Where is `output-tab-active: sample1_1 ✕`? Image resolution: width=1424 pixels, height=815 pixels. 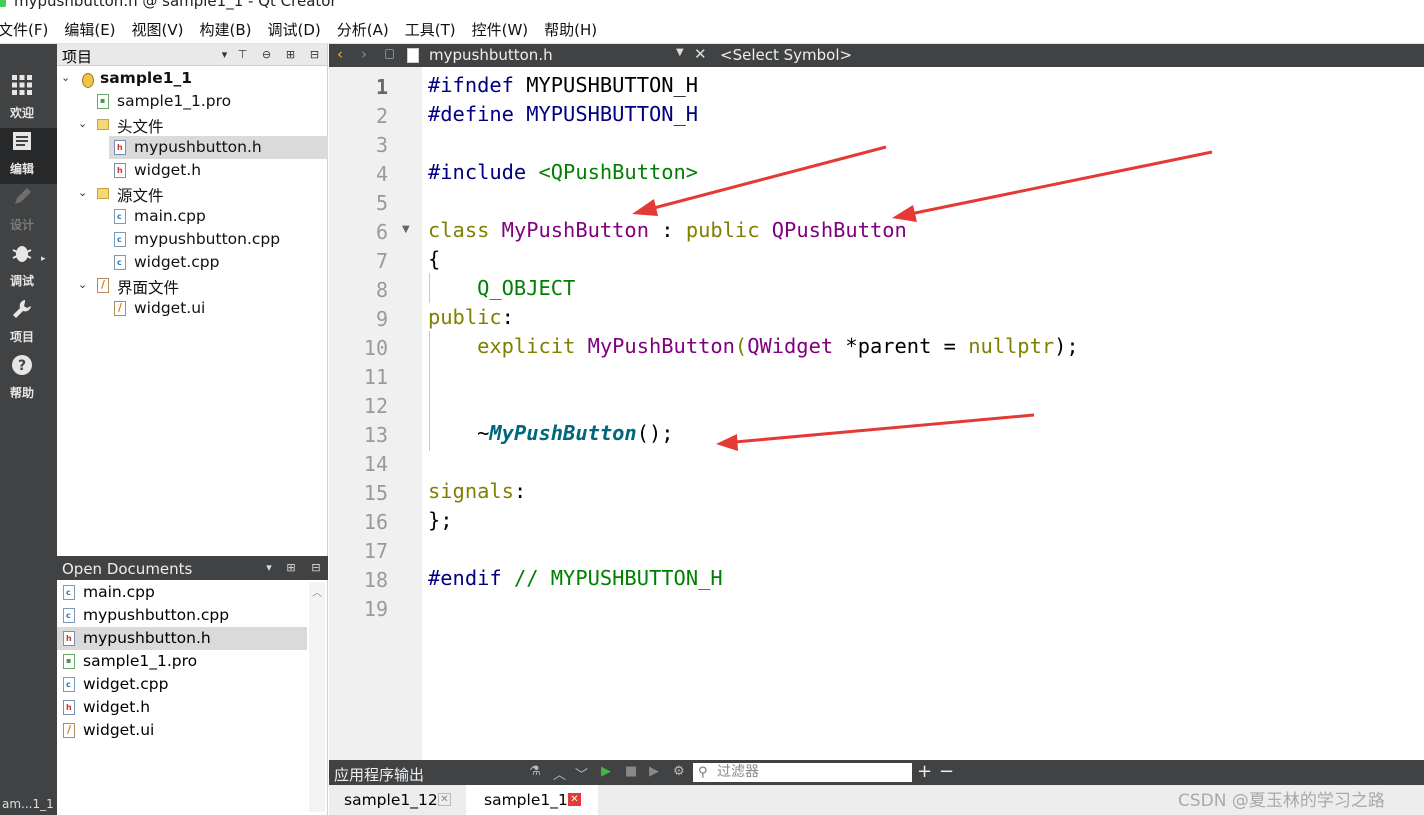 output-tab-active: sample1_1 ✕ is located at coordinates (532, 800).